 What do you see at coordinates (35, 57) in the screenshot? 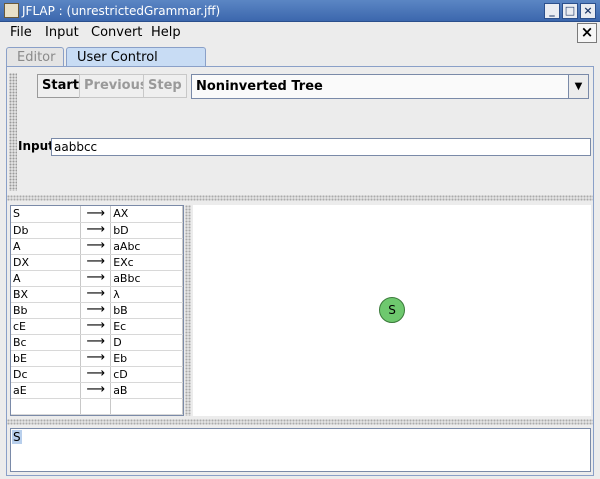
I see `tab-editor: Editor` at bounding box center [35, 57].